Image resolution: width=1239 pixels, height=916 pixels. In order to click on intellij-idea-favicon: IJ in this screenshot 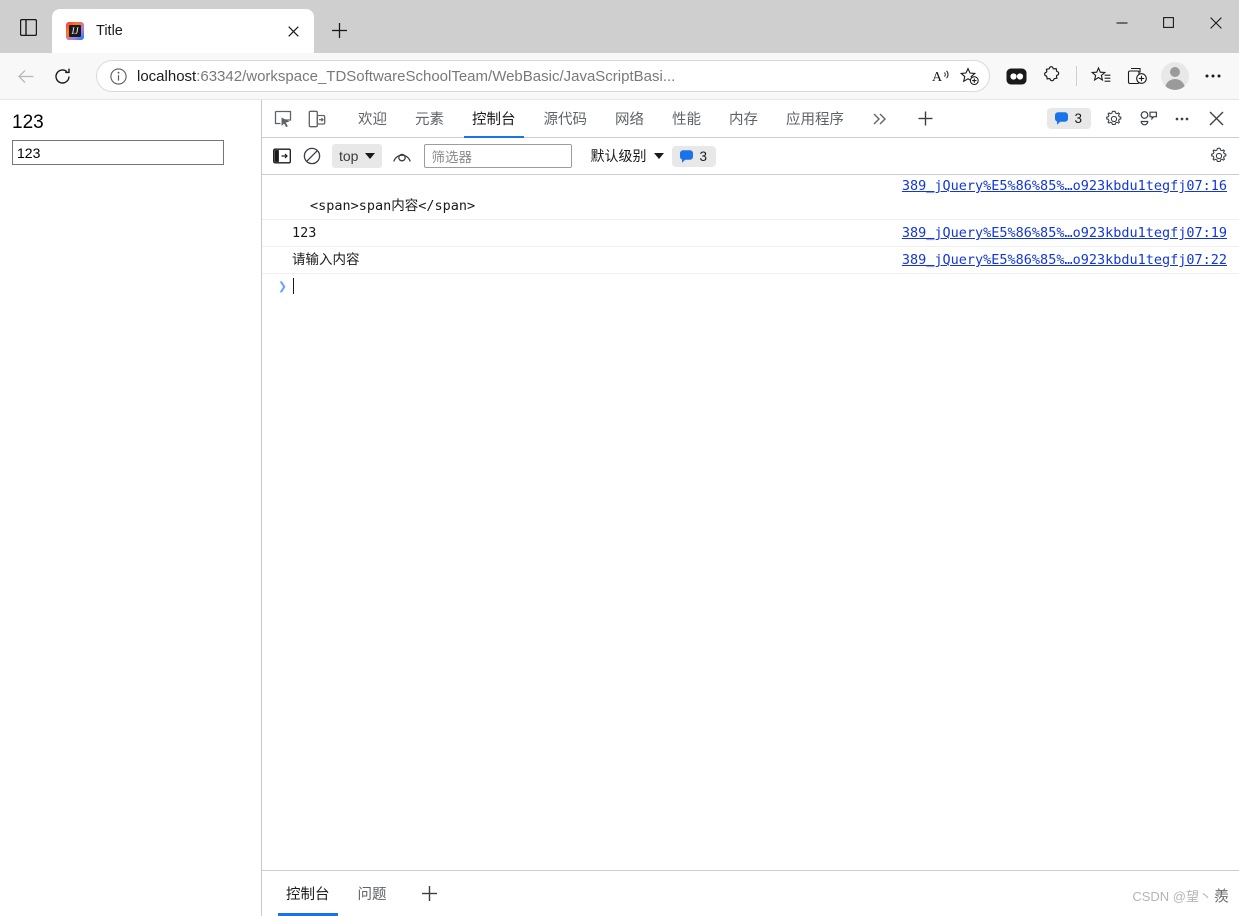, I will do `click(75, 31)`.